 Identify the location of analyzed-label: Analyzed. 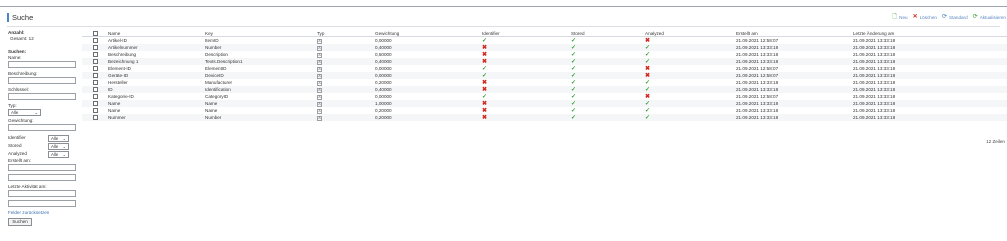
(17, 153).